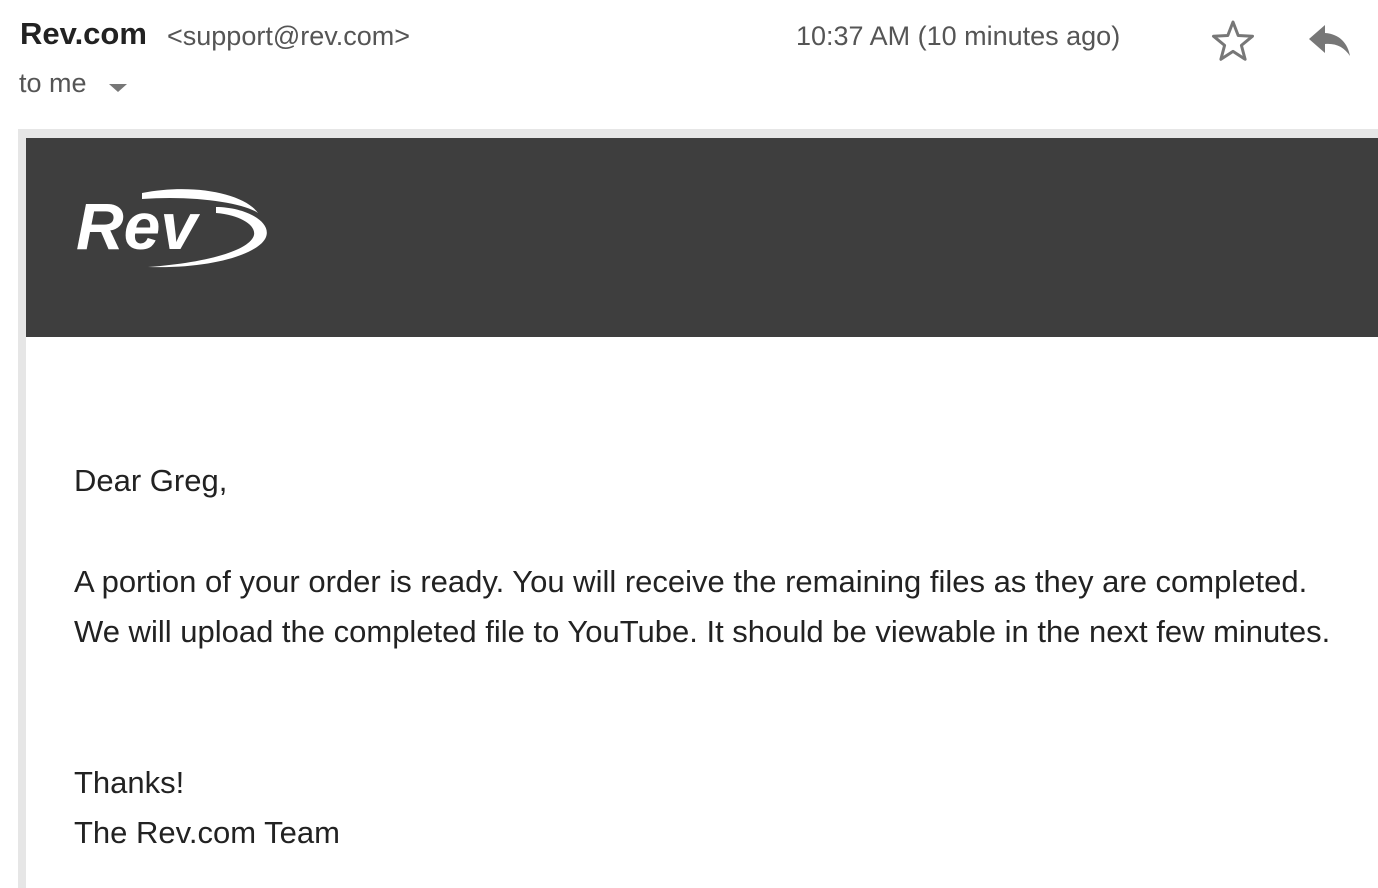 The width and height of the screenshot is (1378, 888). I want to click on svg-text: Rev, so click(138, 226).